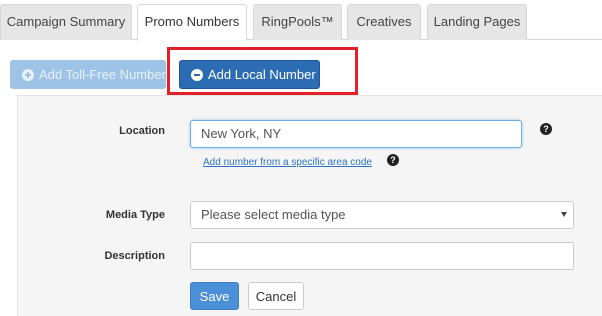 The width and height of the screenshot is (602, 316). Describe the element at coordinates (142, 131) in the screenshot. I see `location-label: Location` at that location.